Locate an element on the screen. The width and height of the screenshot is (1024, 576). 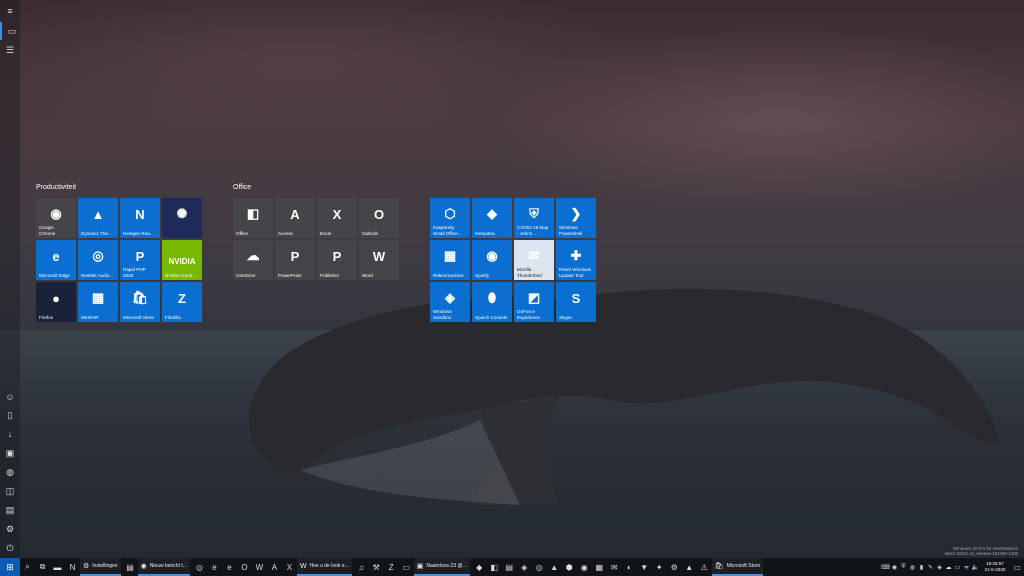
tile-sandbox: ◈ Windows Sandbox is located at coordinates (450, 302).